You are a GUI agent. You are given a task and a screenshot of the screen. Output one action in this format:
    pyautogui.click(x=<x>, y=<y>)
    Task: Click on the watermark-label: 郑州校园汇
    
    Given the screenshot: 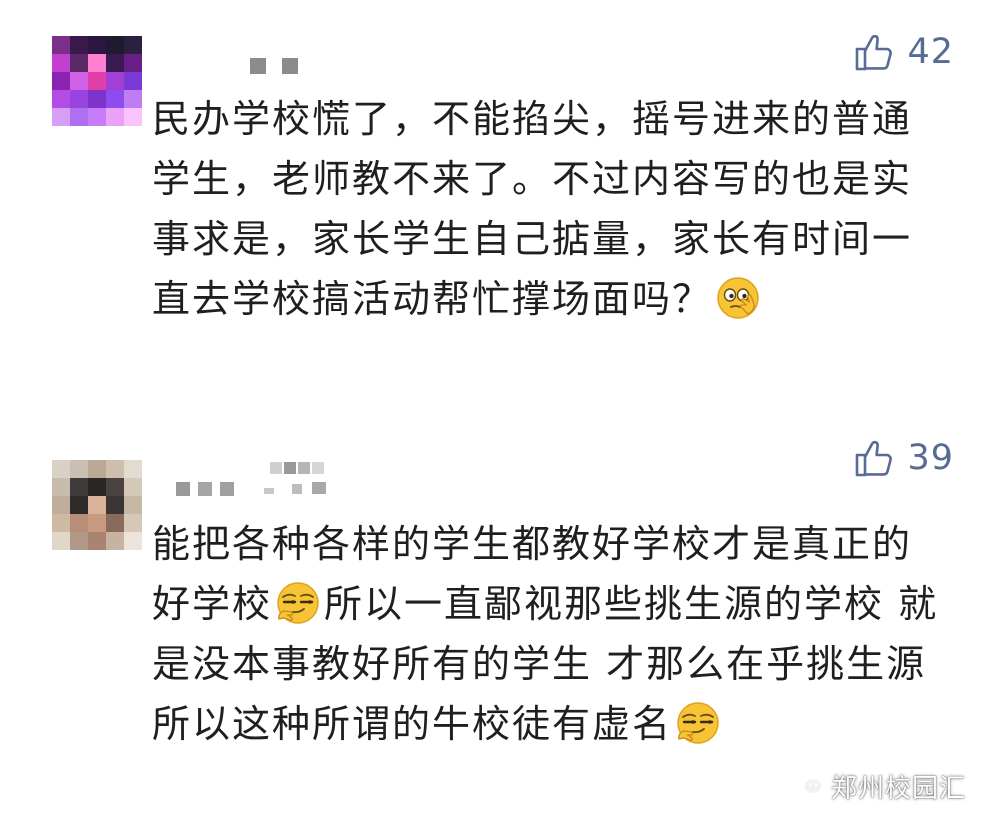 What is the action you would take?
    pyautogui.click(x=898, y=789)
    